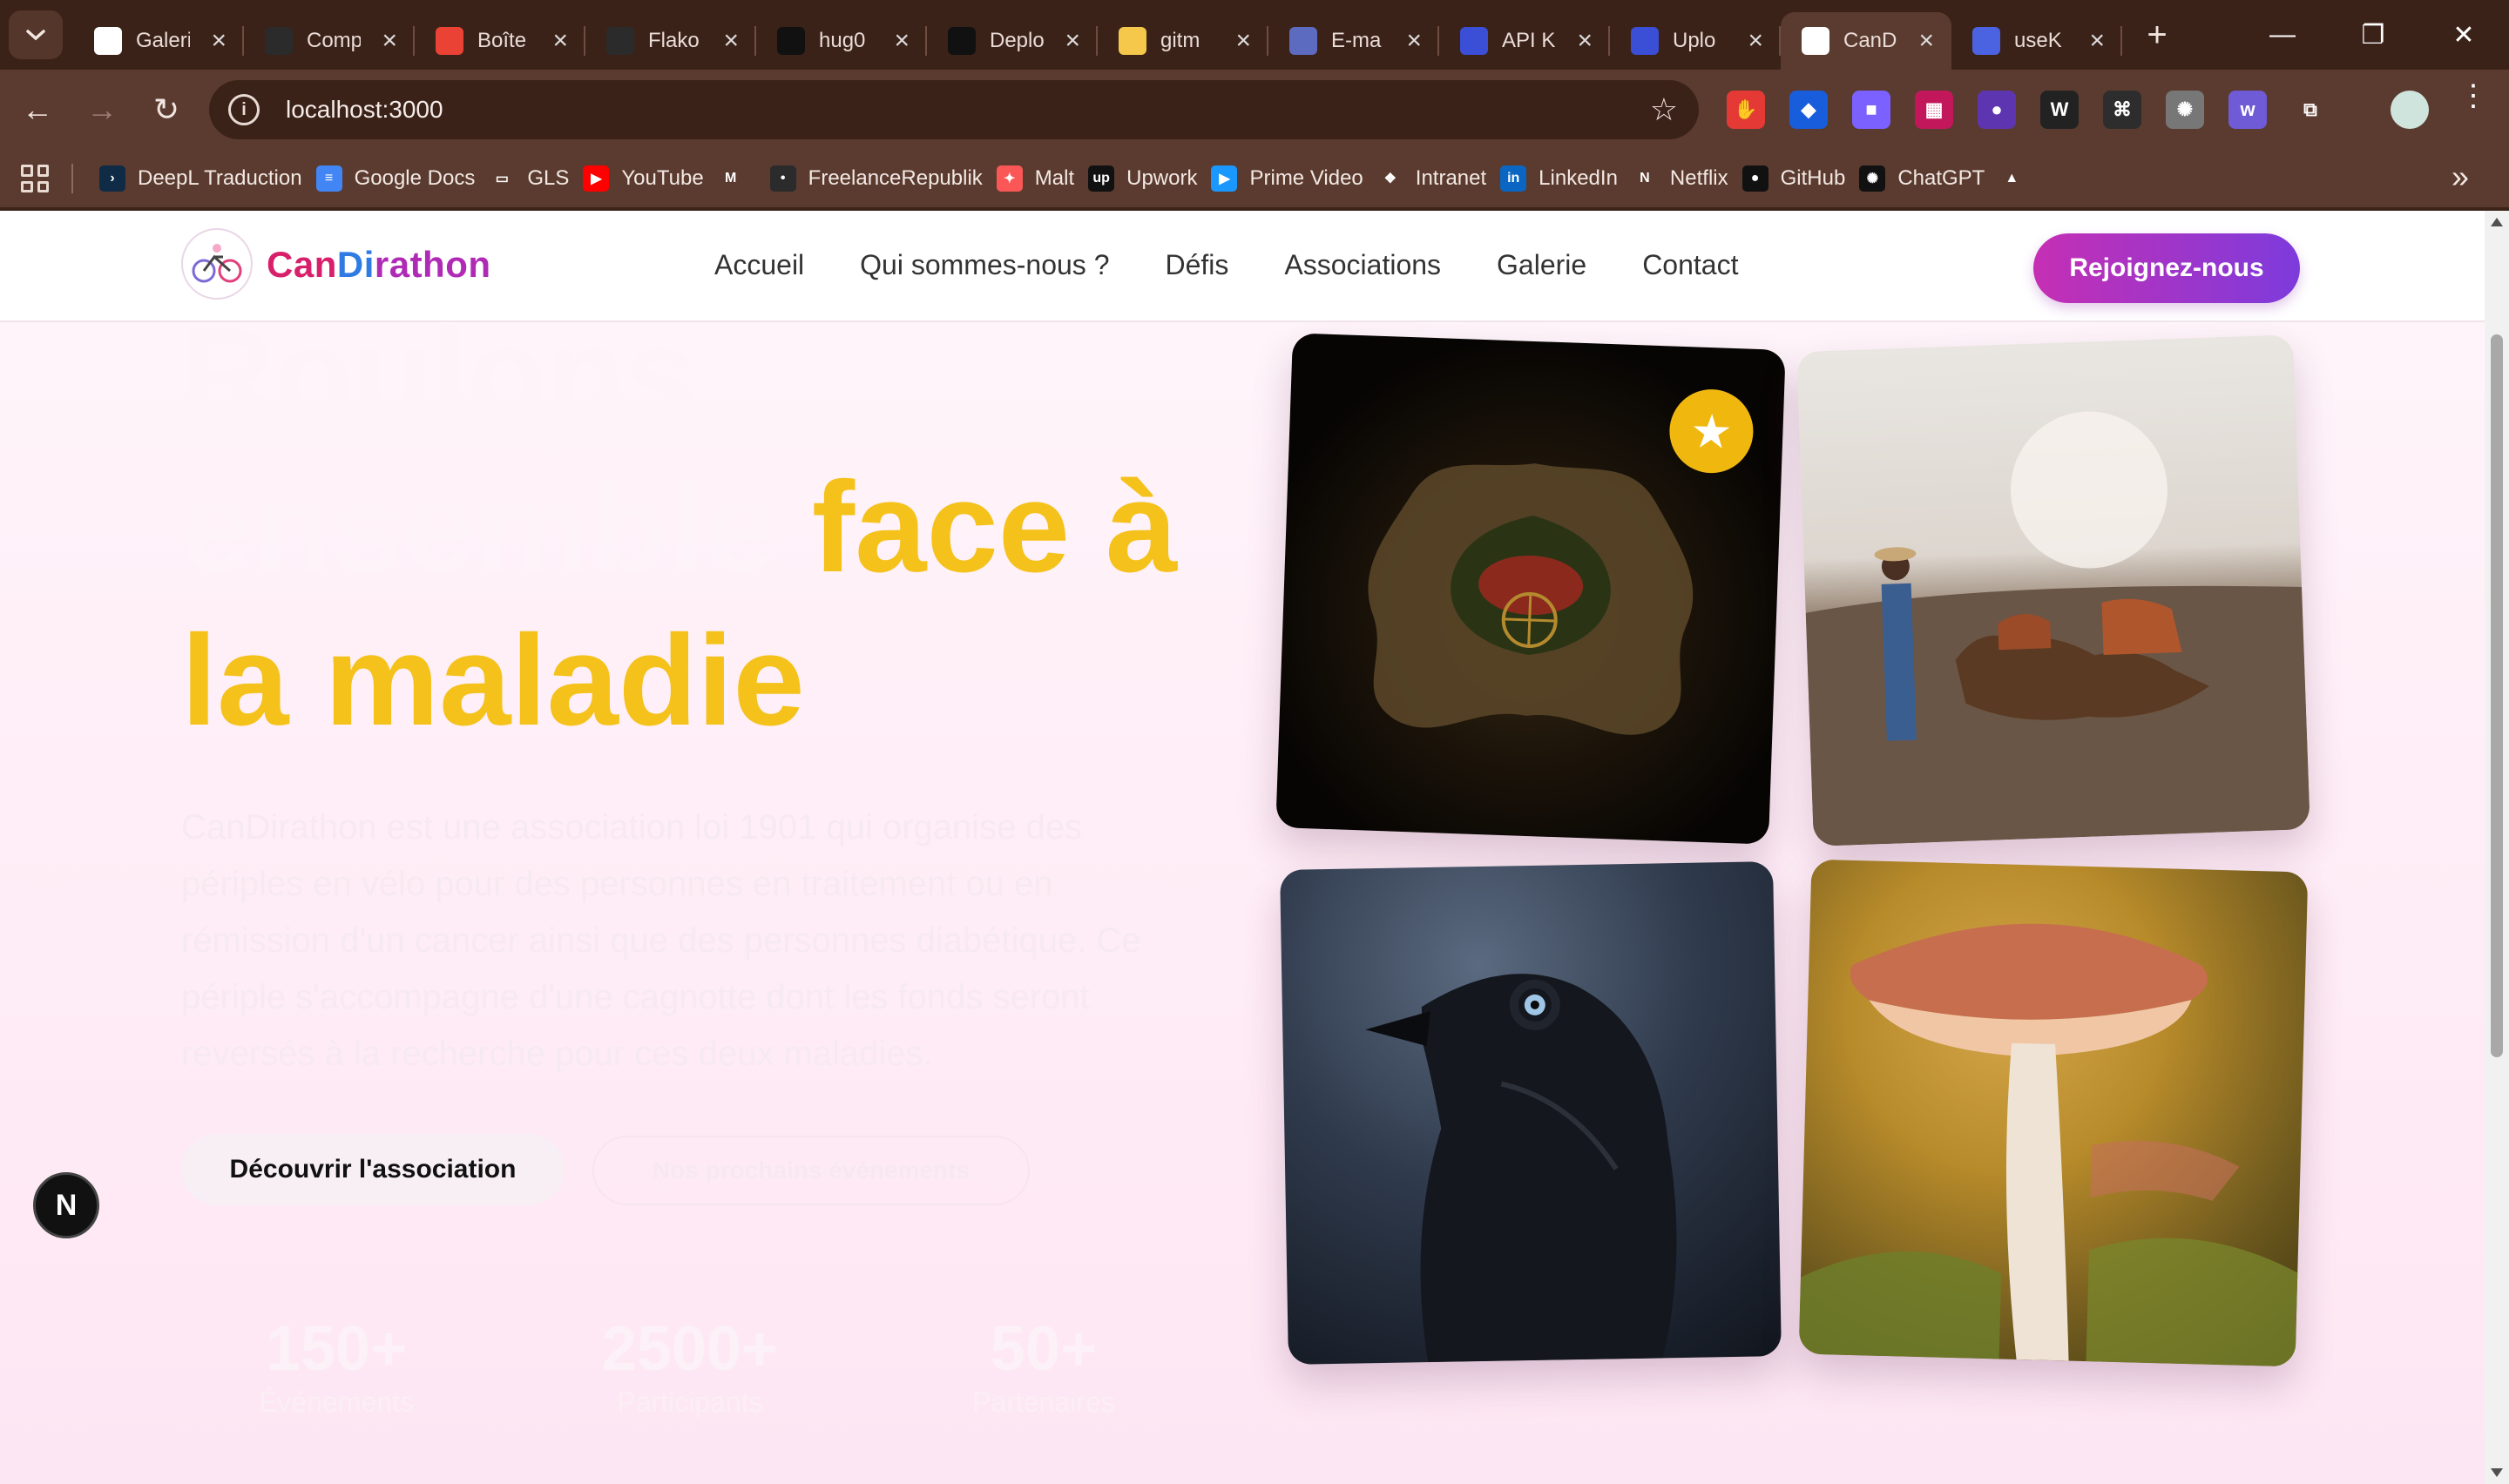 The height and width of the screenshot is (1484, 2509). What do you see at coordinates (1793, 179) in the screenshot?
I see `bookmark-github: ● GitHub` at bounding box center [1793, 179].